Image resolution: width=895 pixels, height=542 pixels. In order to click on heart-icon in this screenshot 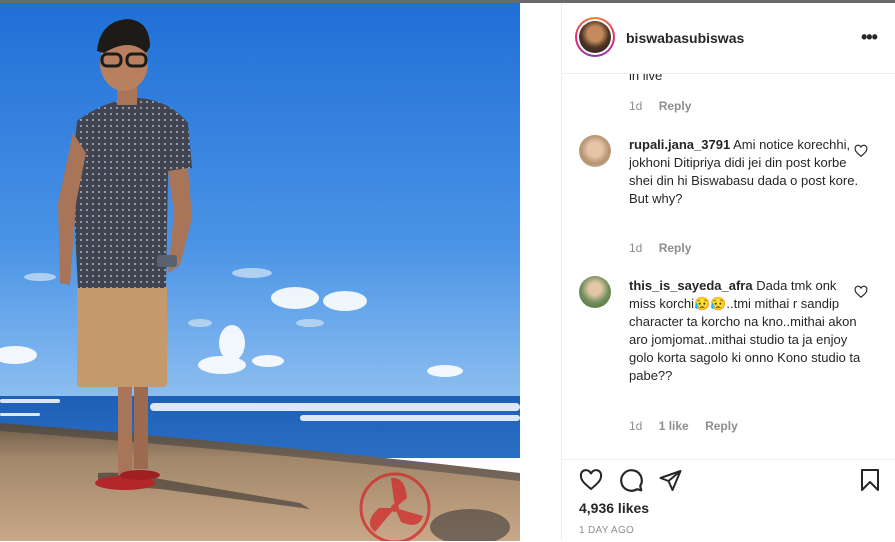, I will do `click(591, 480)`.